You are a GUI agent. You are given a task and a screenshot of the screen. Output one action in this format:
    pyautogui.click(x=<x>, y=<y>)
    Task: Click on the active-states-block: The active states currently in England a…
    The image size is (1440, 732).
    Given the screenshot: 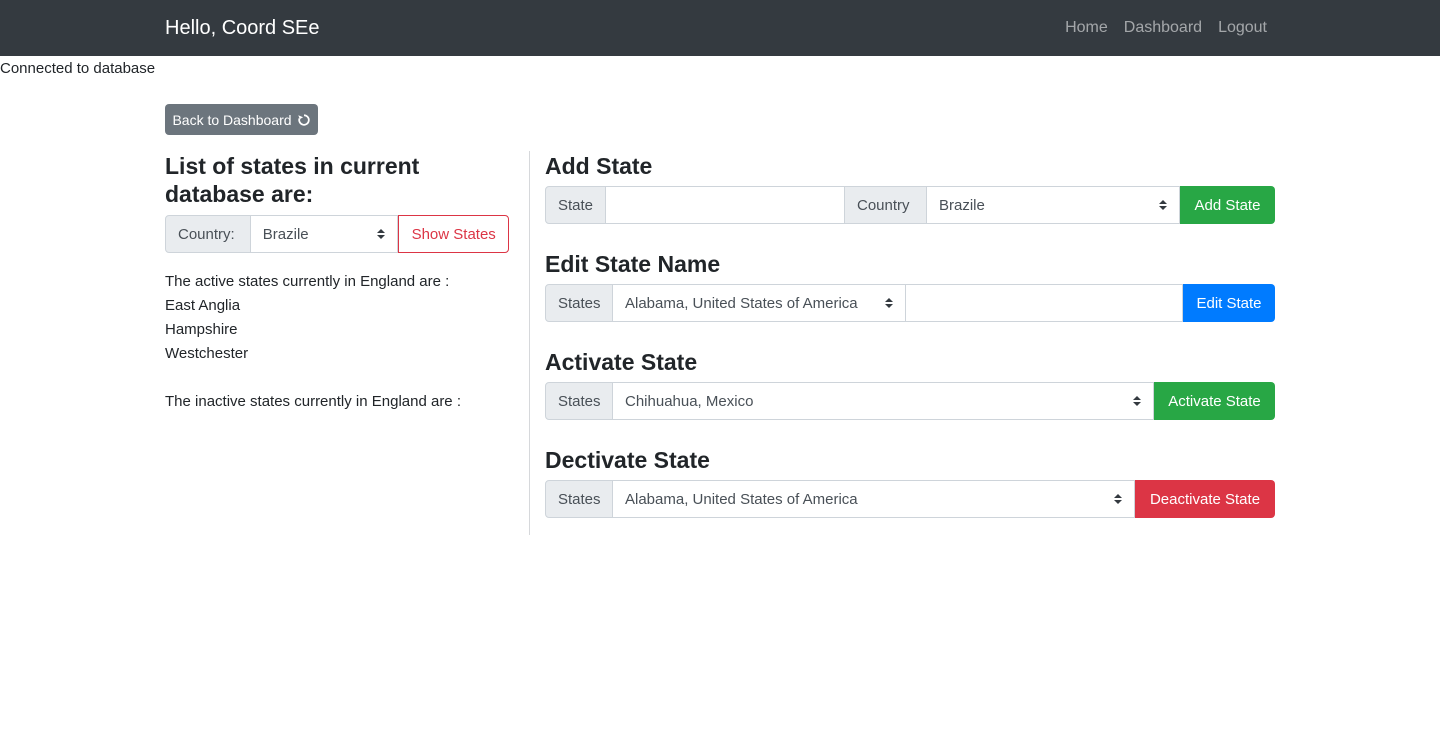 What is the action you would take?
    pyautogui.click(x=337, y=342)
    